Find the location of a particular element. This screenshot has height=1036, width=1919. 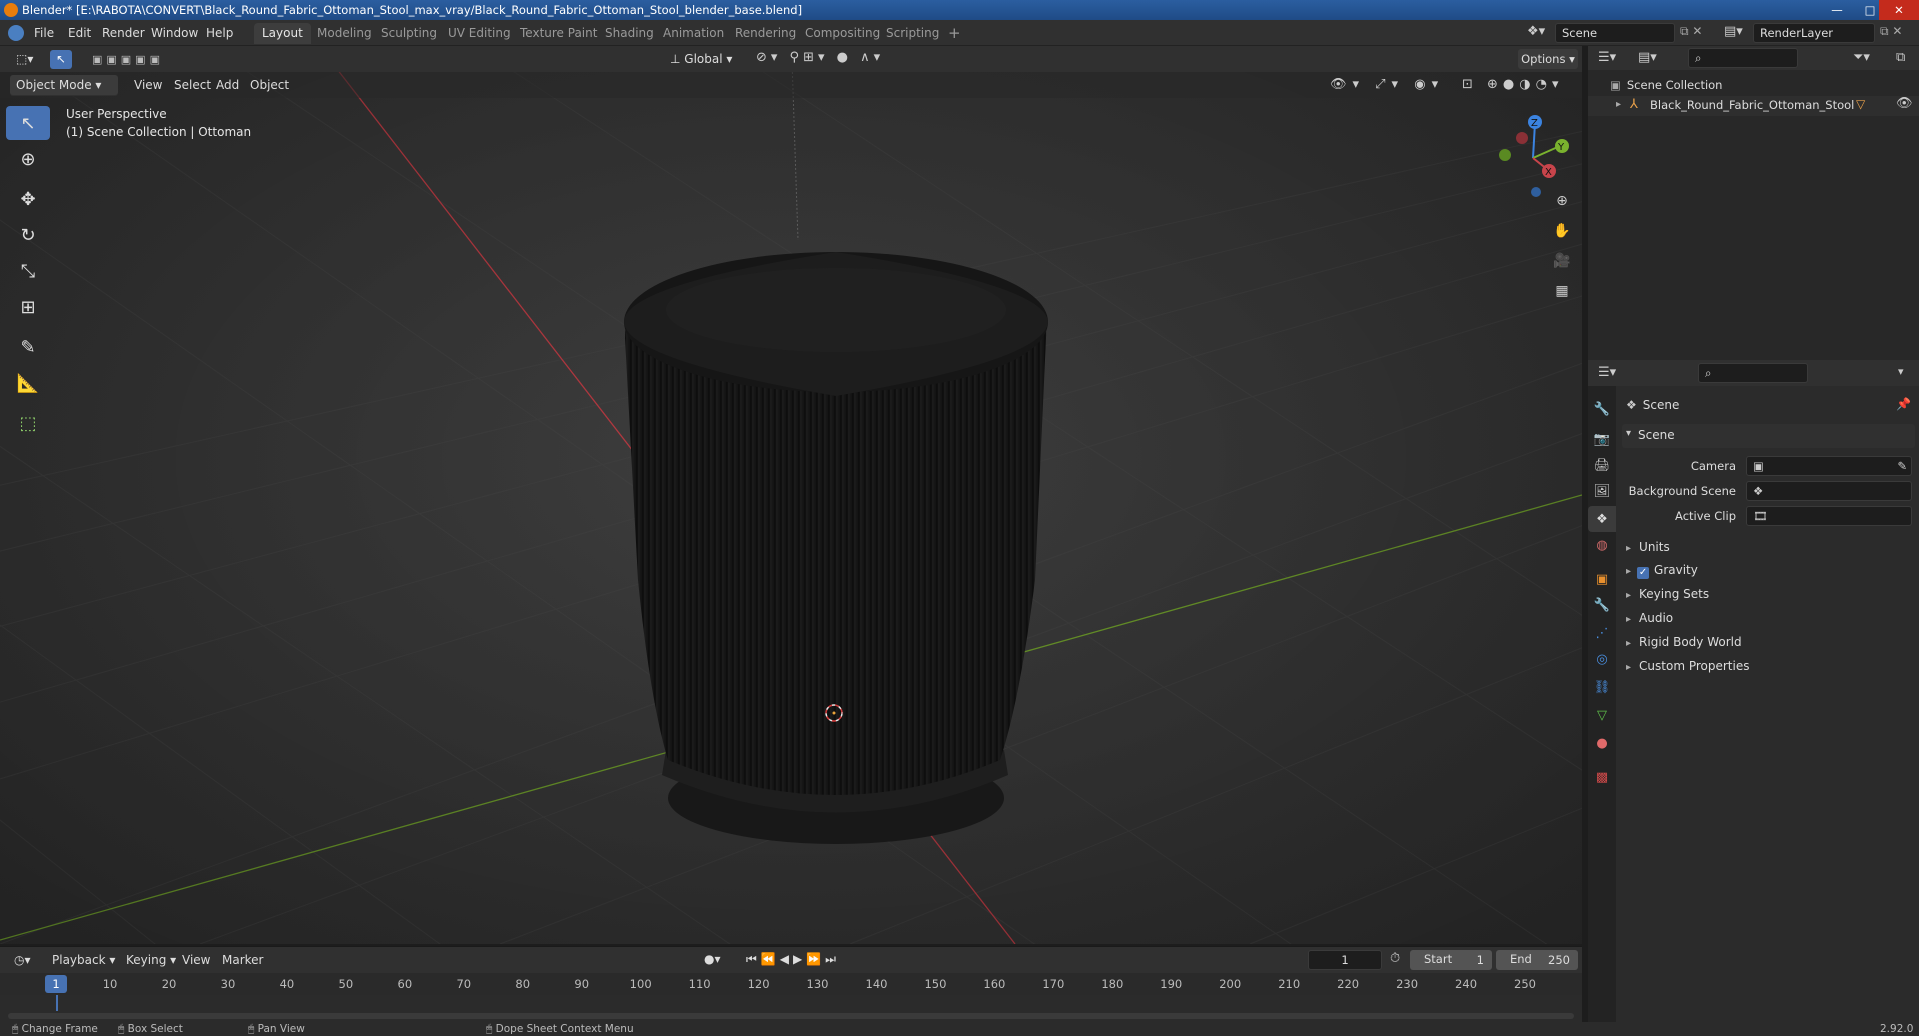

physics-tab-icon: ◎ is located at coordinates (1602, 659).